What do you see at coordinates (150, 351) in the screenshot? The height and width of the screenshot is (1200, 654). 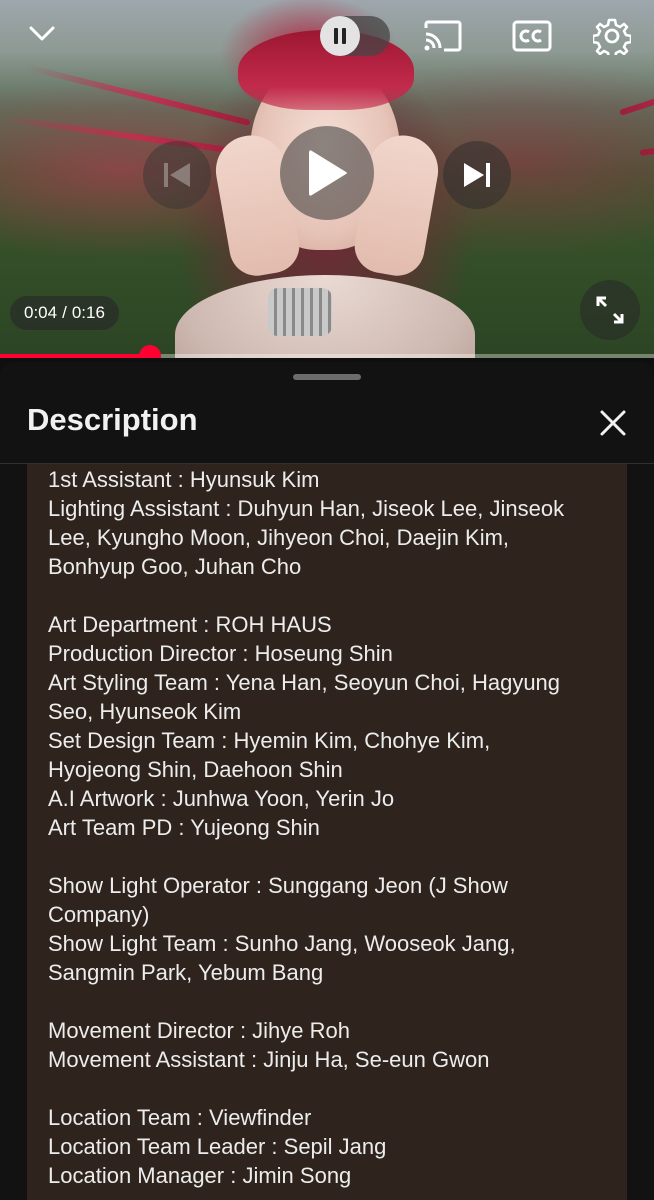 I see `progress-scrubber-handle` at bounding box center [150, 351].